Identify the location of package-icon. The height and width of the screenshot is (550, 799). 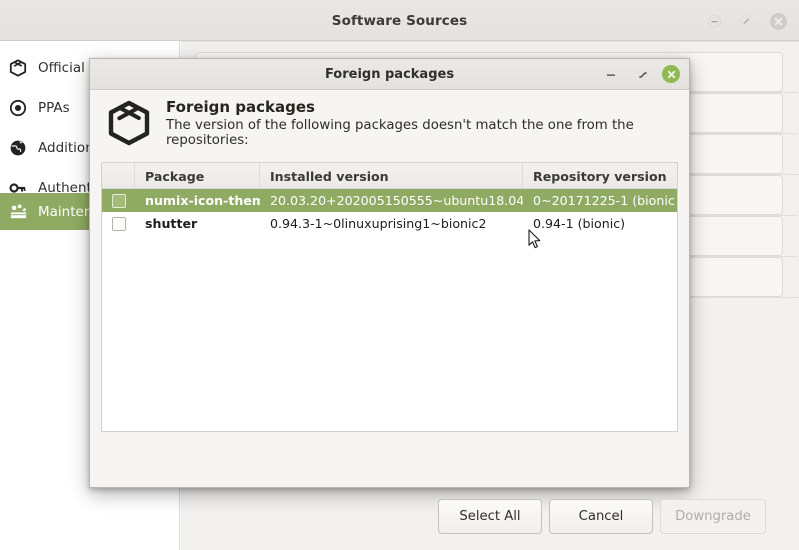
(18, 68).